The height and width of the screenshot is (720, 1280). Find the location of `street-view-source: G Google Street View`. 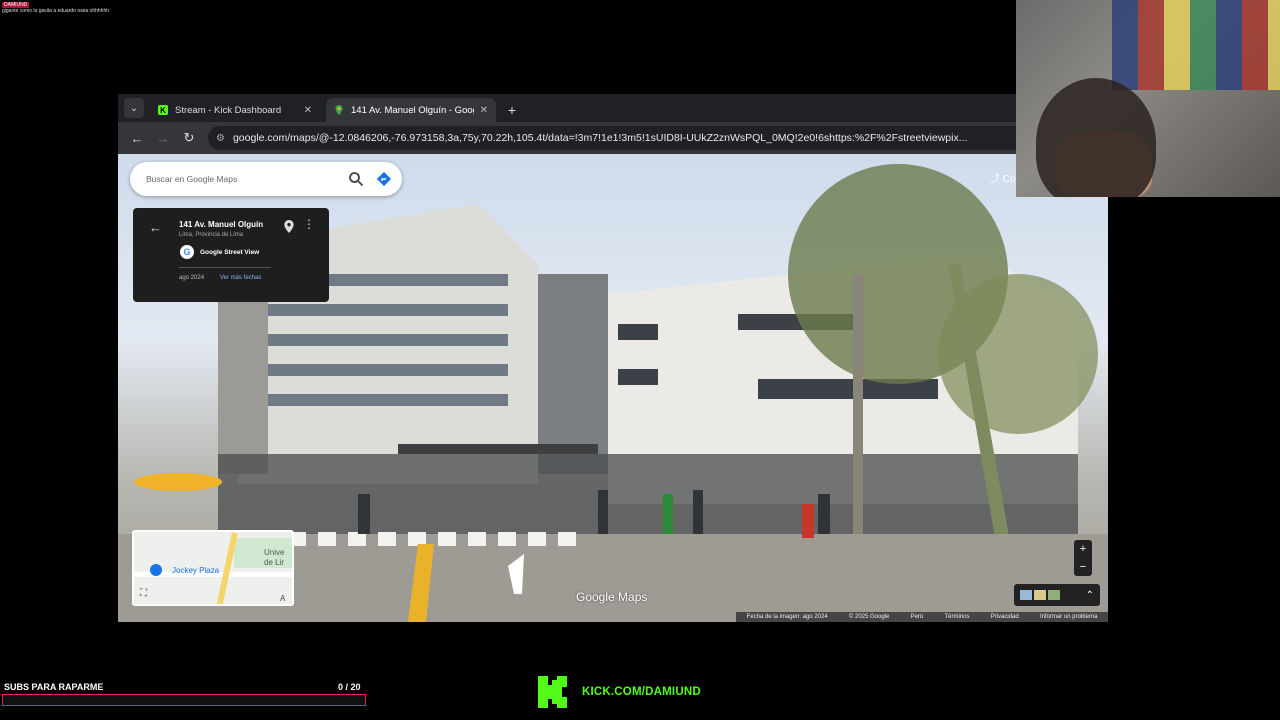

street-view-source: G Google Street View is located at coordinates (219, 252).